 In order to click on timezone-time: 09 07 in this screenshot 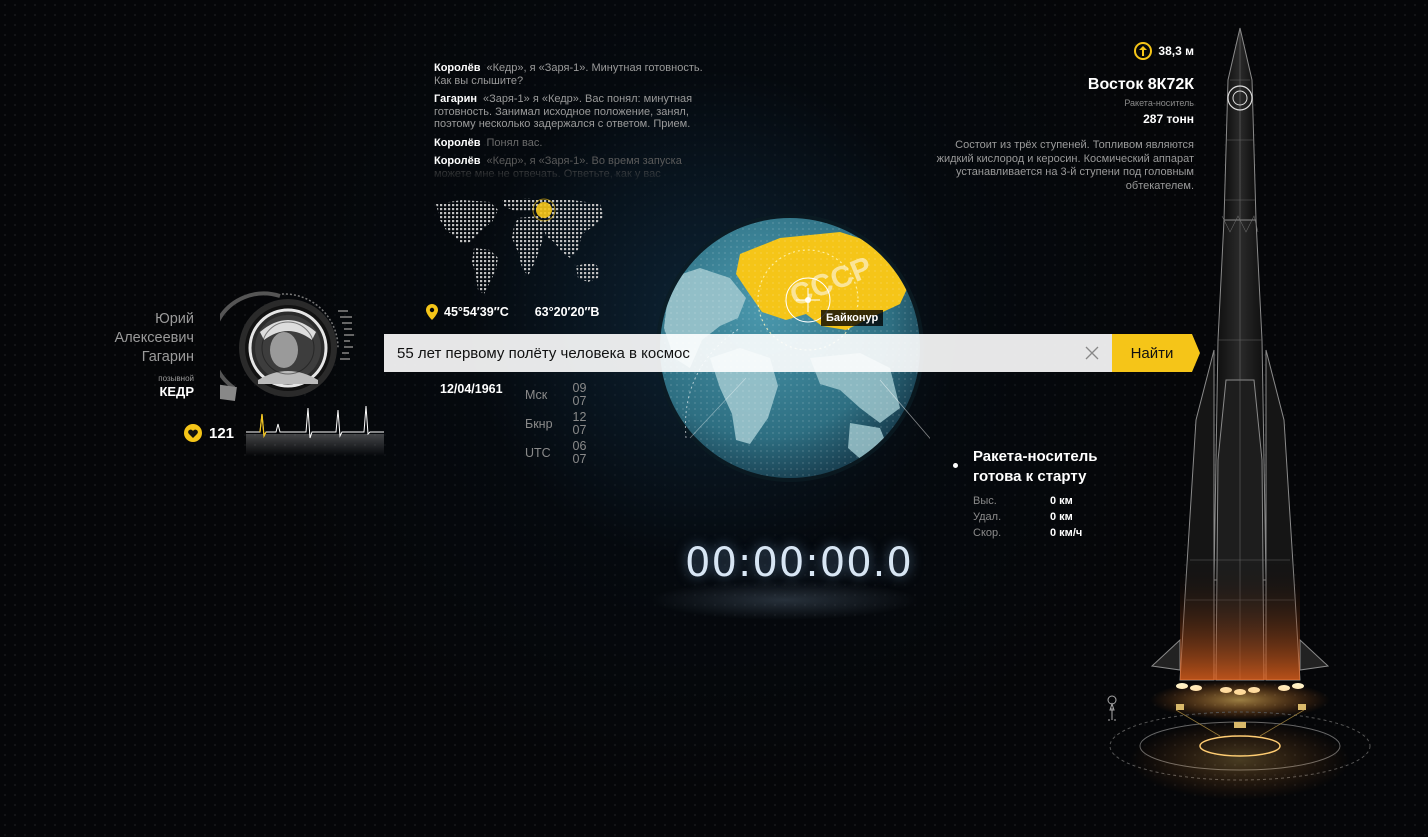, I will do `click(579, 394)`.